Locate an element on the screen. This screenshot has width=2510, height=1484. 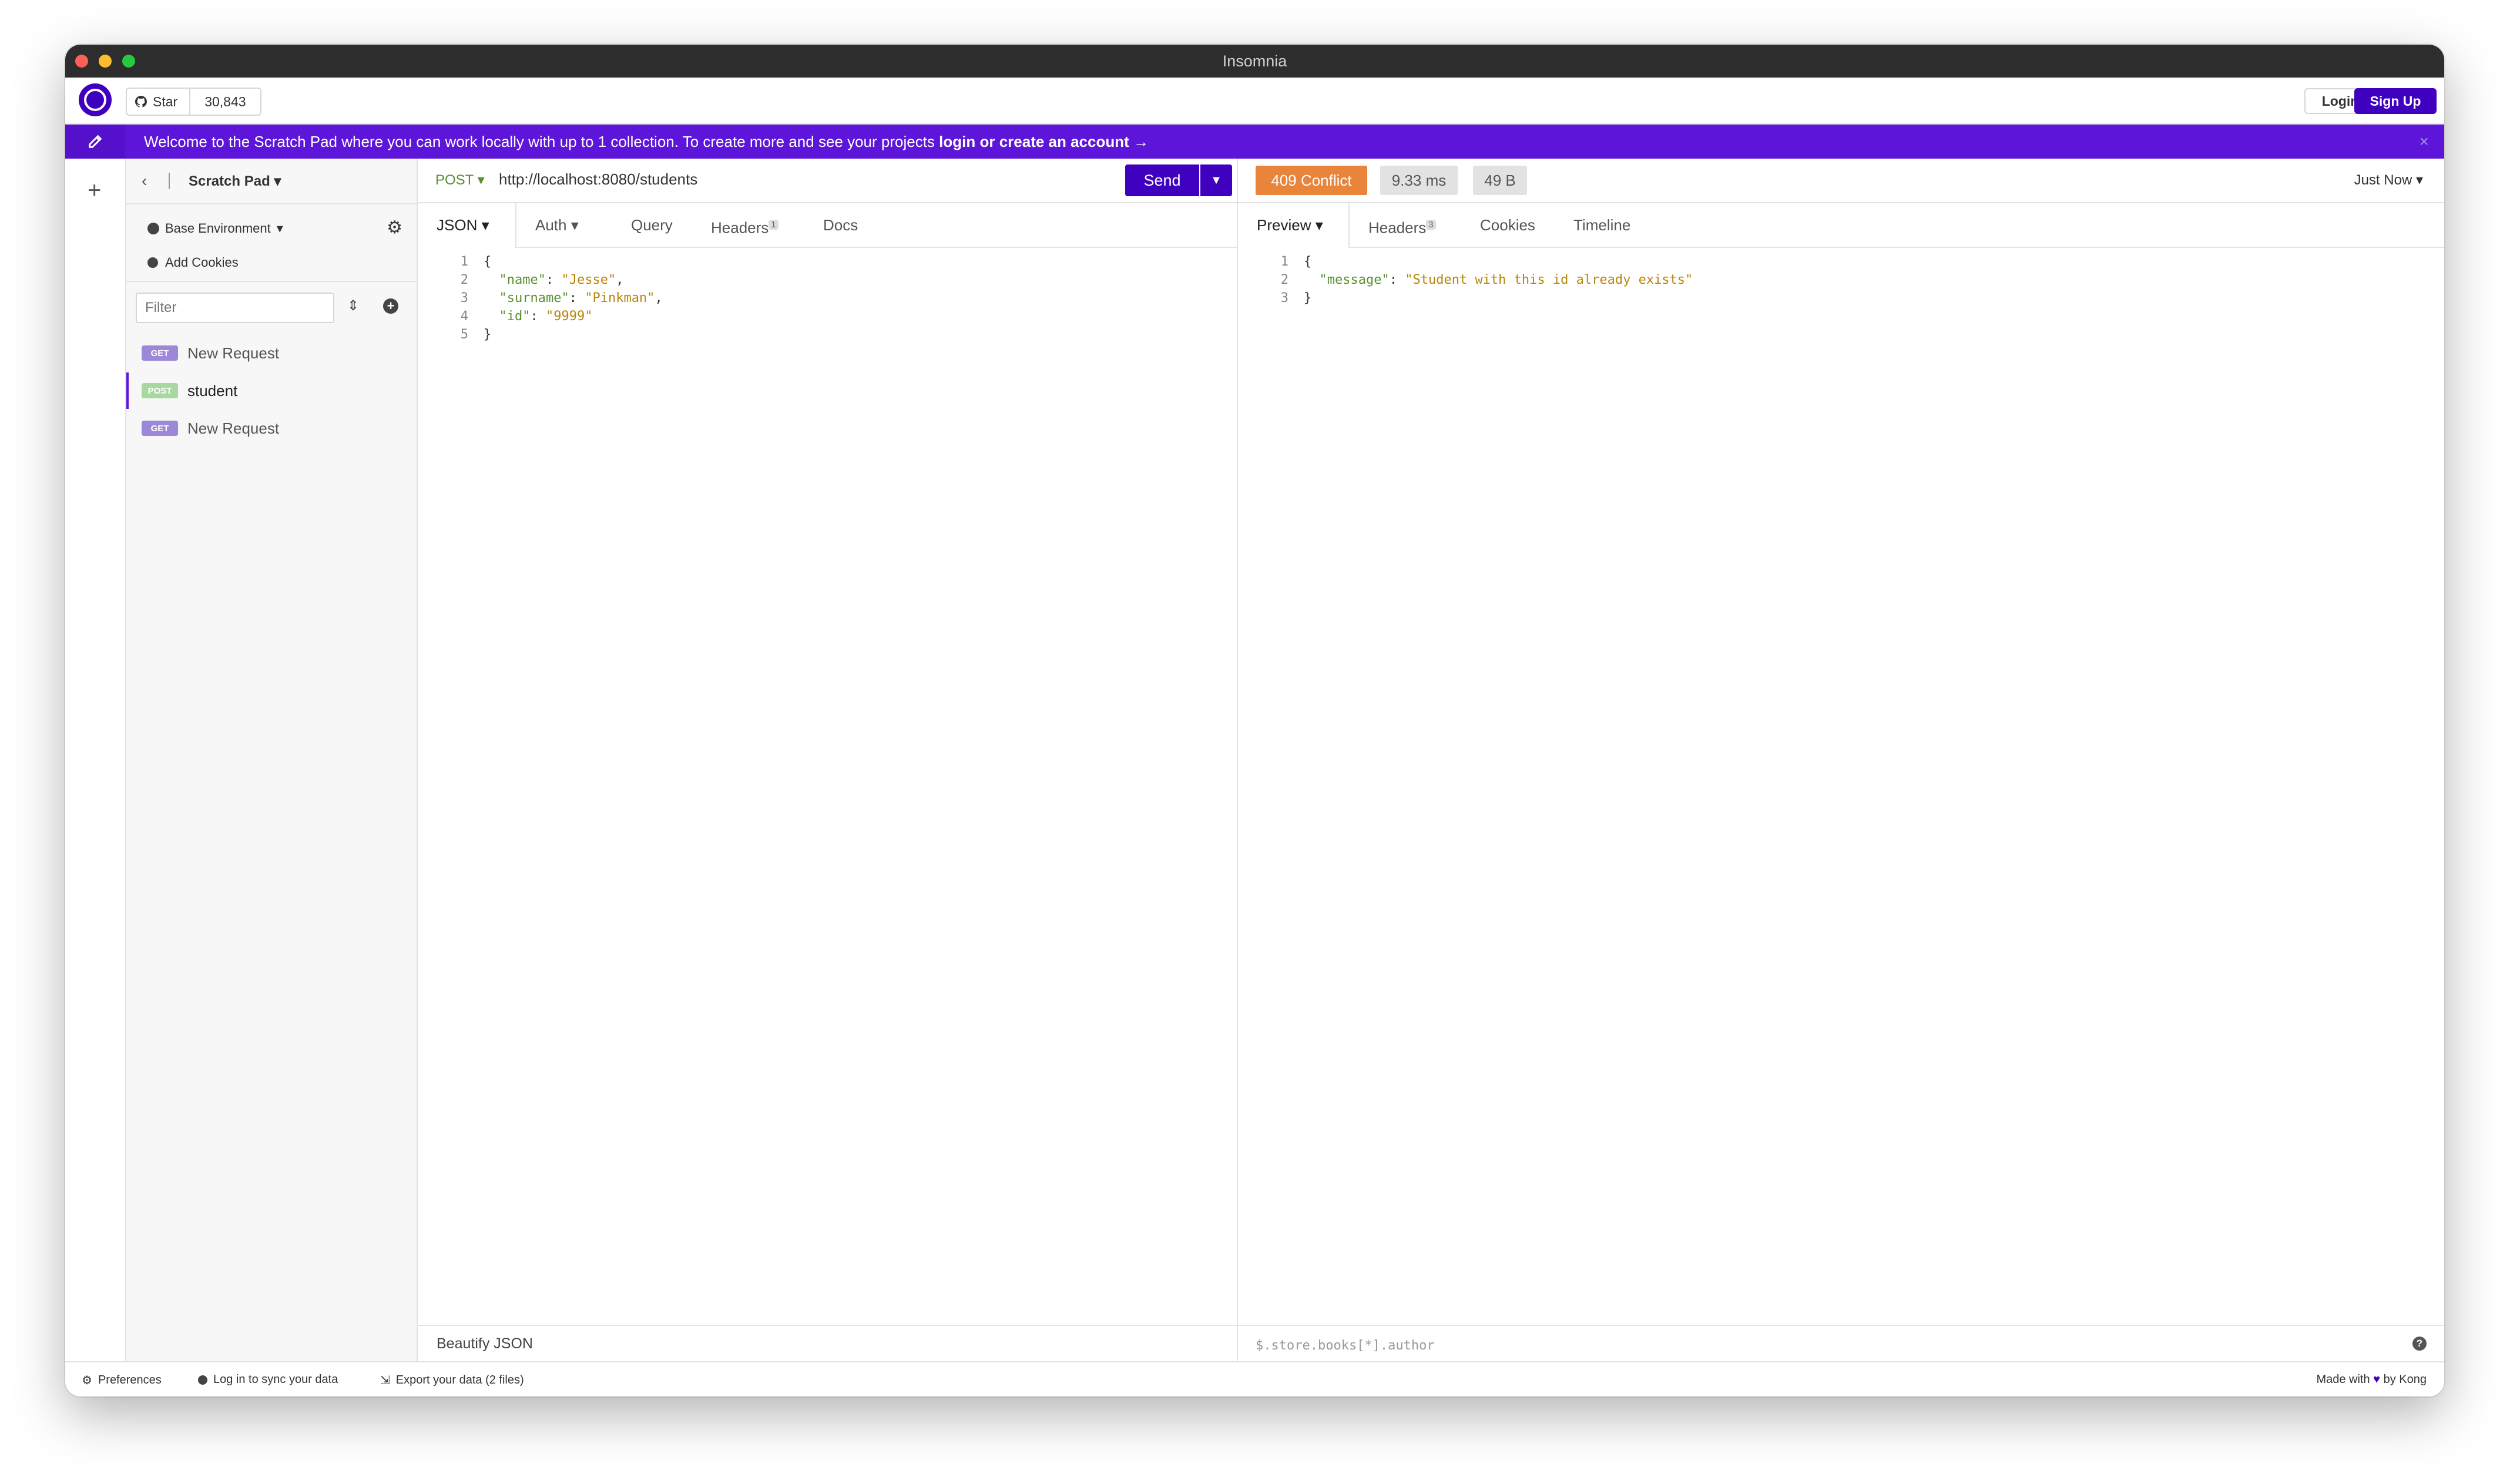
tab-body-label: JSON is located at coordinates (457, 225).